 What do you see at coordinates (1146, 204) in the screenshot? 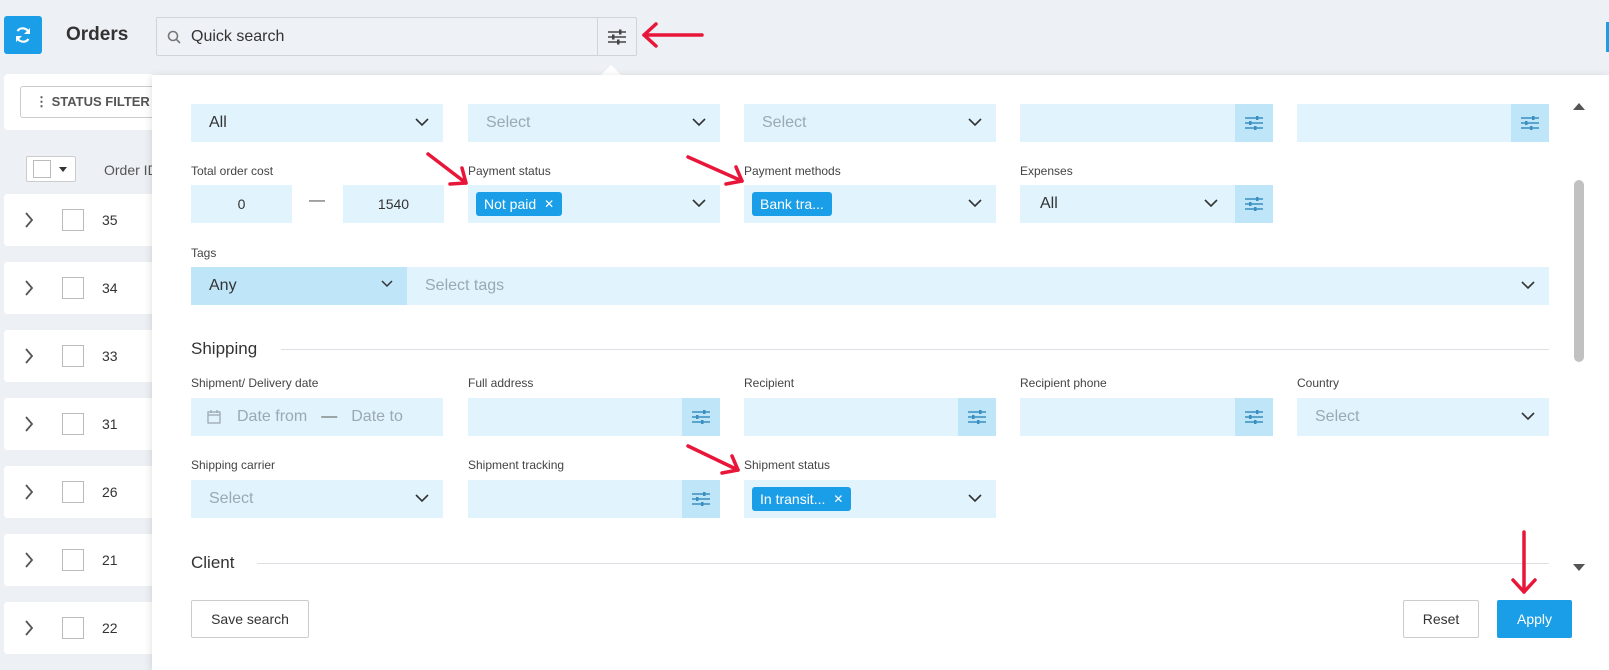
I see `expenses-select: All` at bounding box center [1146, 204].